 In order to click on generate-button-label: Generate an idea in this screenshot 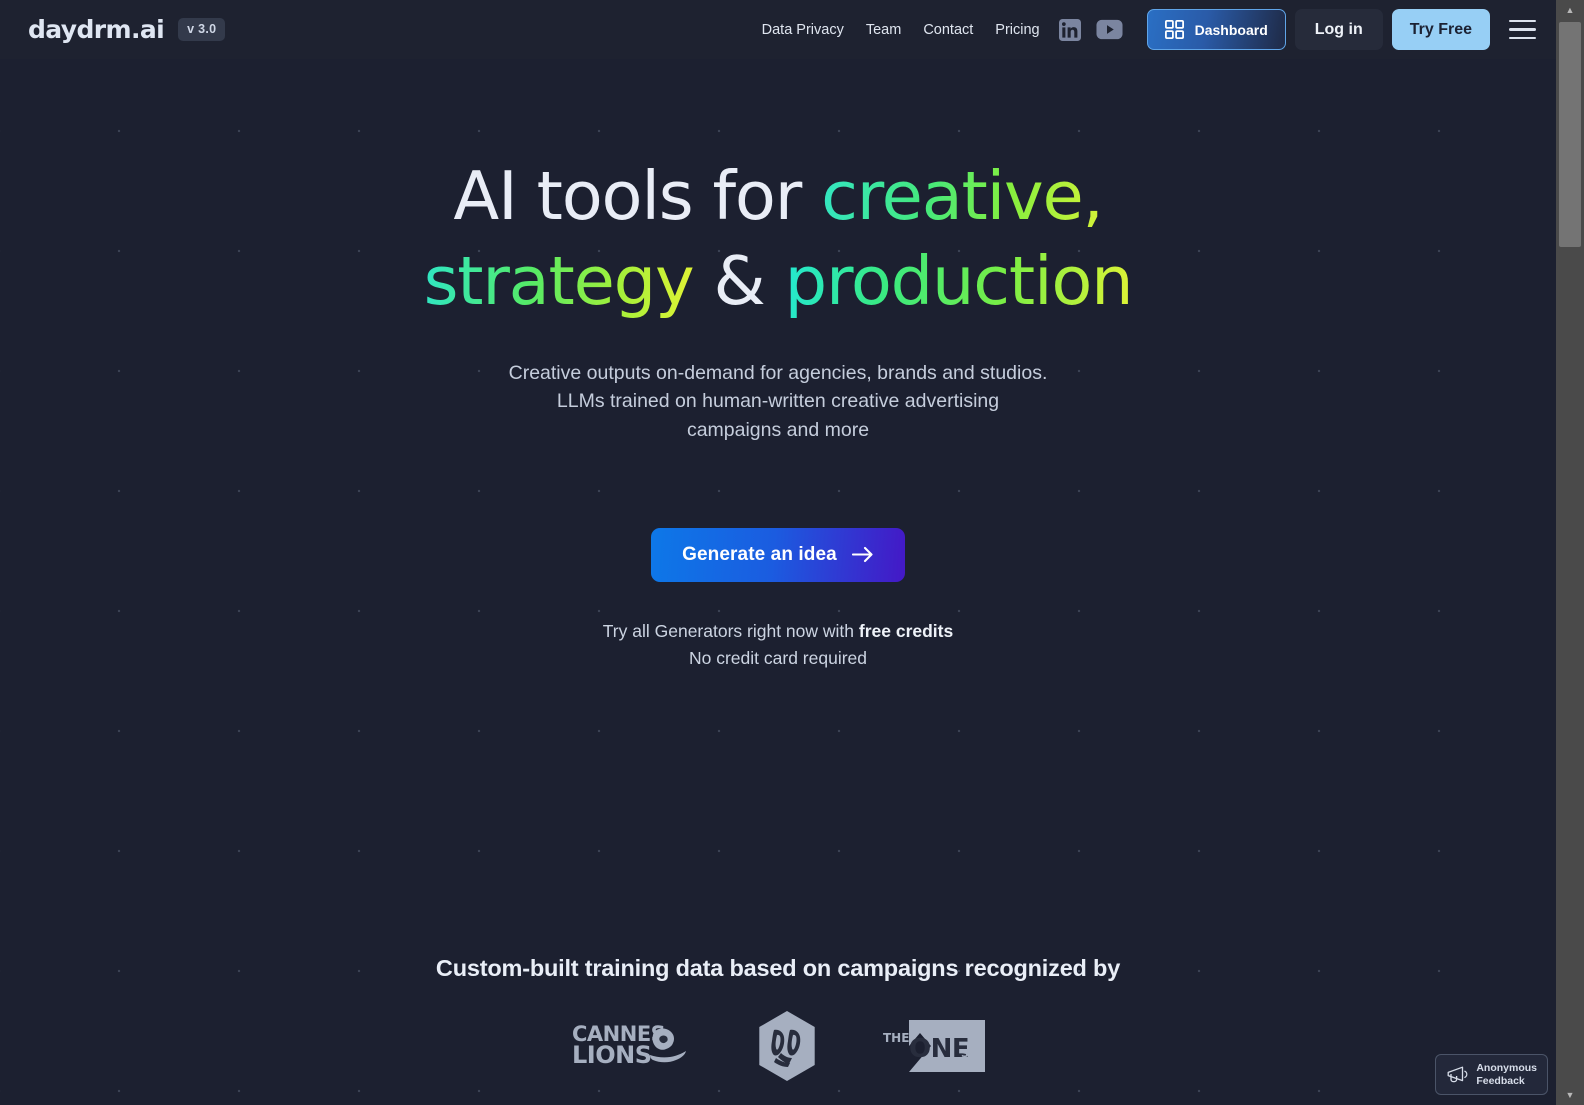, I will do `click(759, 554)`.